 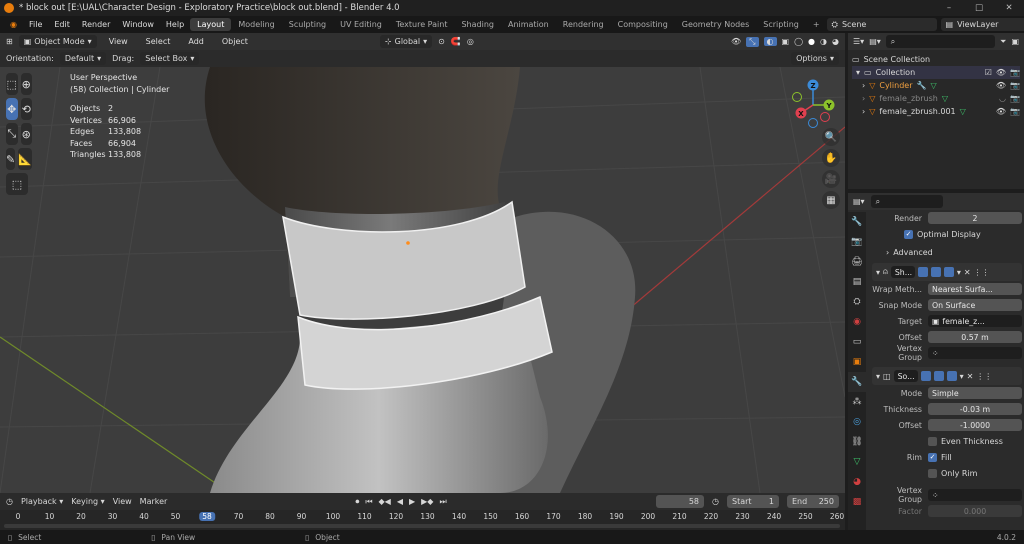 What do you see at coordinates (87, 501) in the screenshot?
I see `keying-menu: Keying ▾` at bounding box center [87, 501].